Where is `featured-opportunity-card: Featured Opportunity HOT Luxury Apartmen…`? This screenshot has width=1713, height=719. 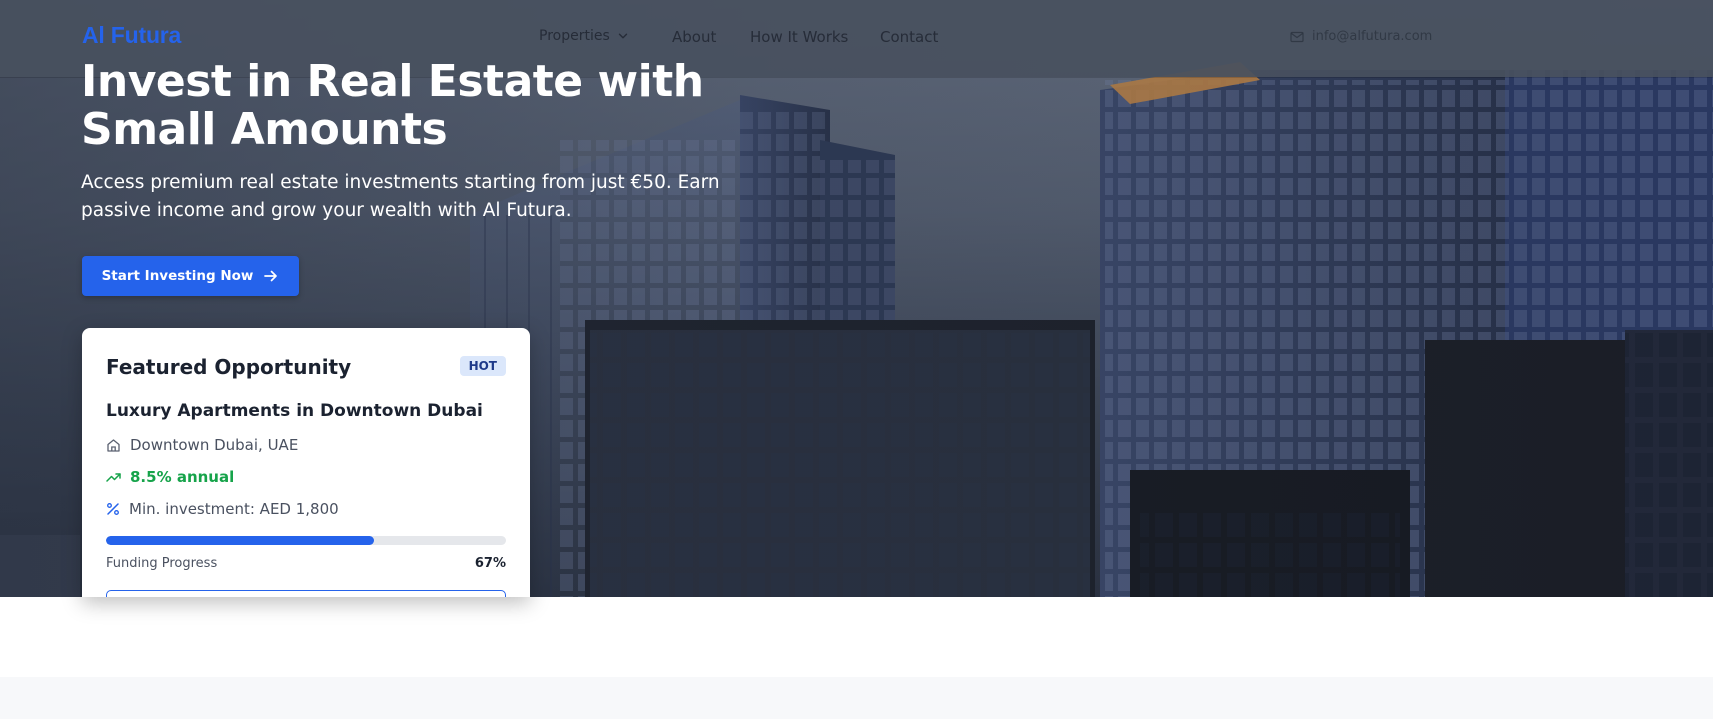 featured-opportunity-card: Featured Opportunity HOT Luxury Apartmen… is located at coordinates (306, 462).